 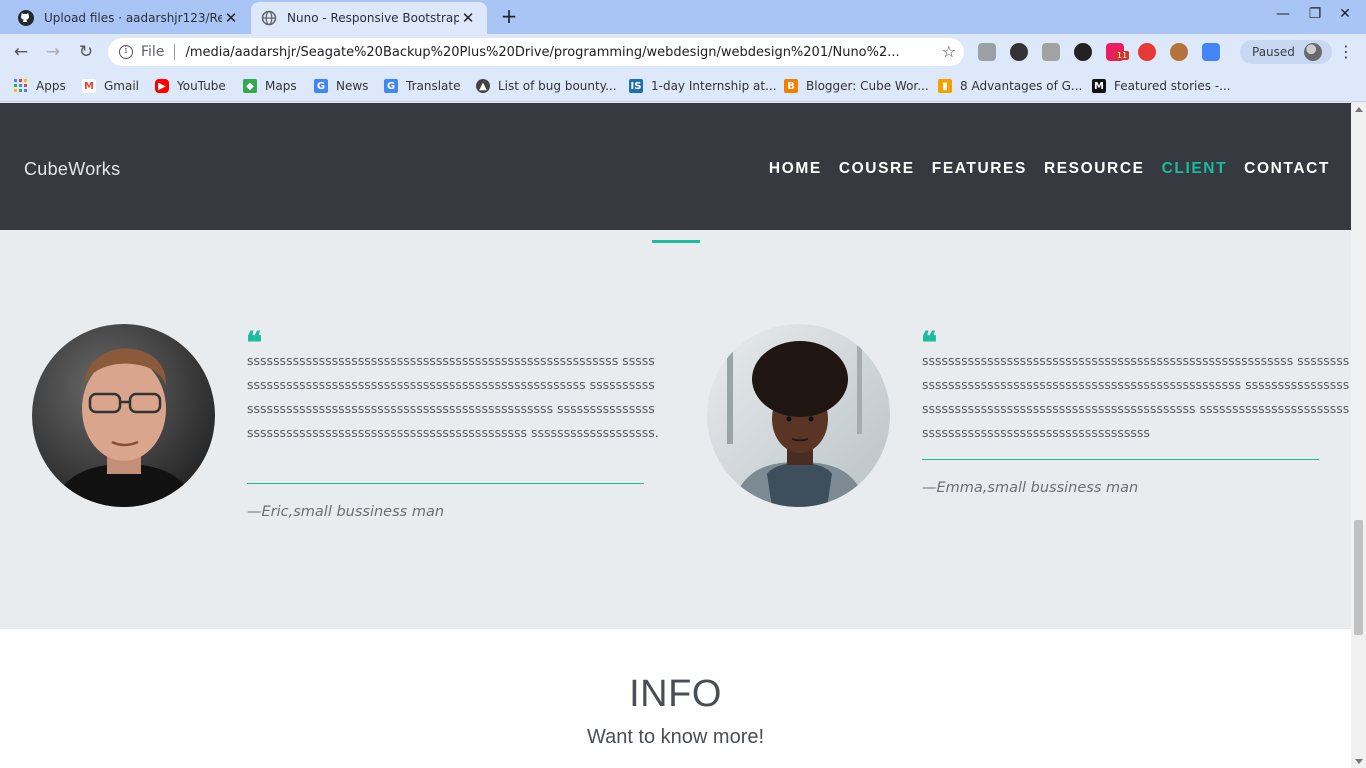 I want to click on testimonial-author-eric: —Eric,small bussiness man, so click(x=346, y=512).